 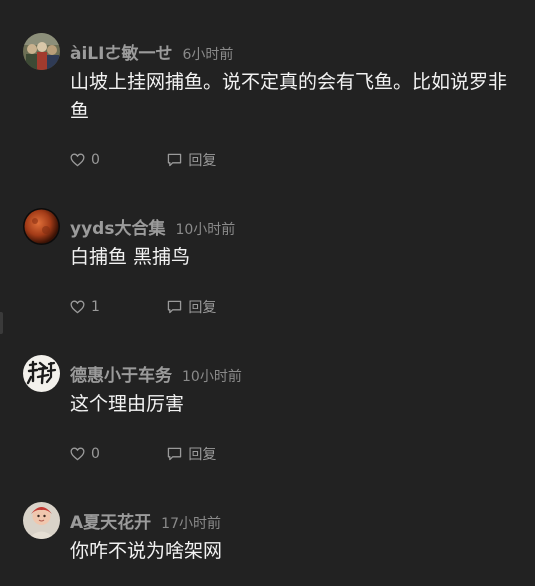 I want to click on calligraphy-avatar-icon, so click(x=41, y=373).